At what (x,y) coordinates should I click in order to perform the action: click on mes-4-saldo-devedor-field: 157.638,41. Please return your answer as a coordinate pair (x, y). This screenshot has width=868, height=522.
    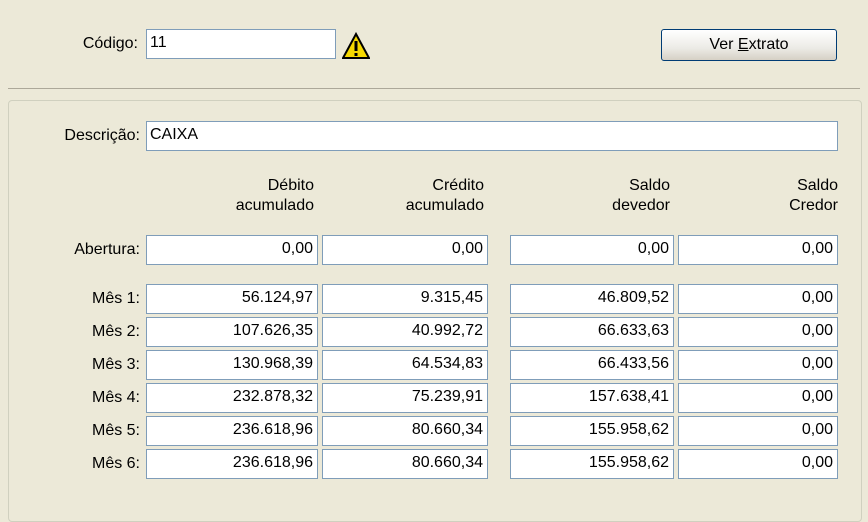
    Looking at the image, I should click on (592, 398).